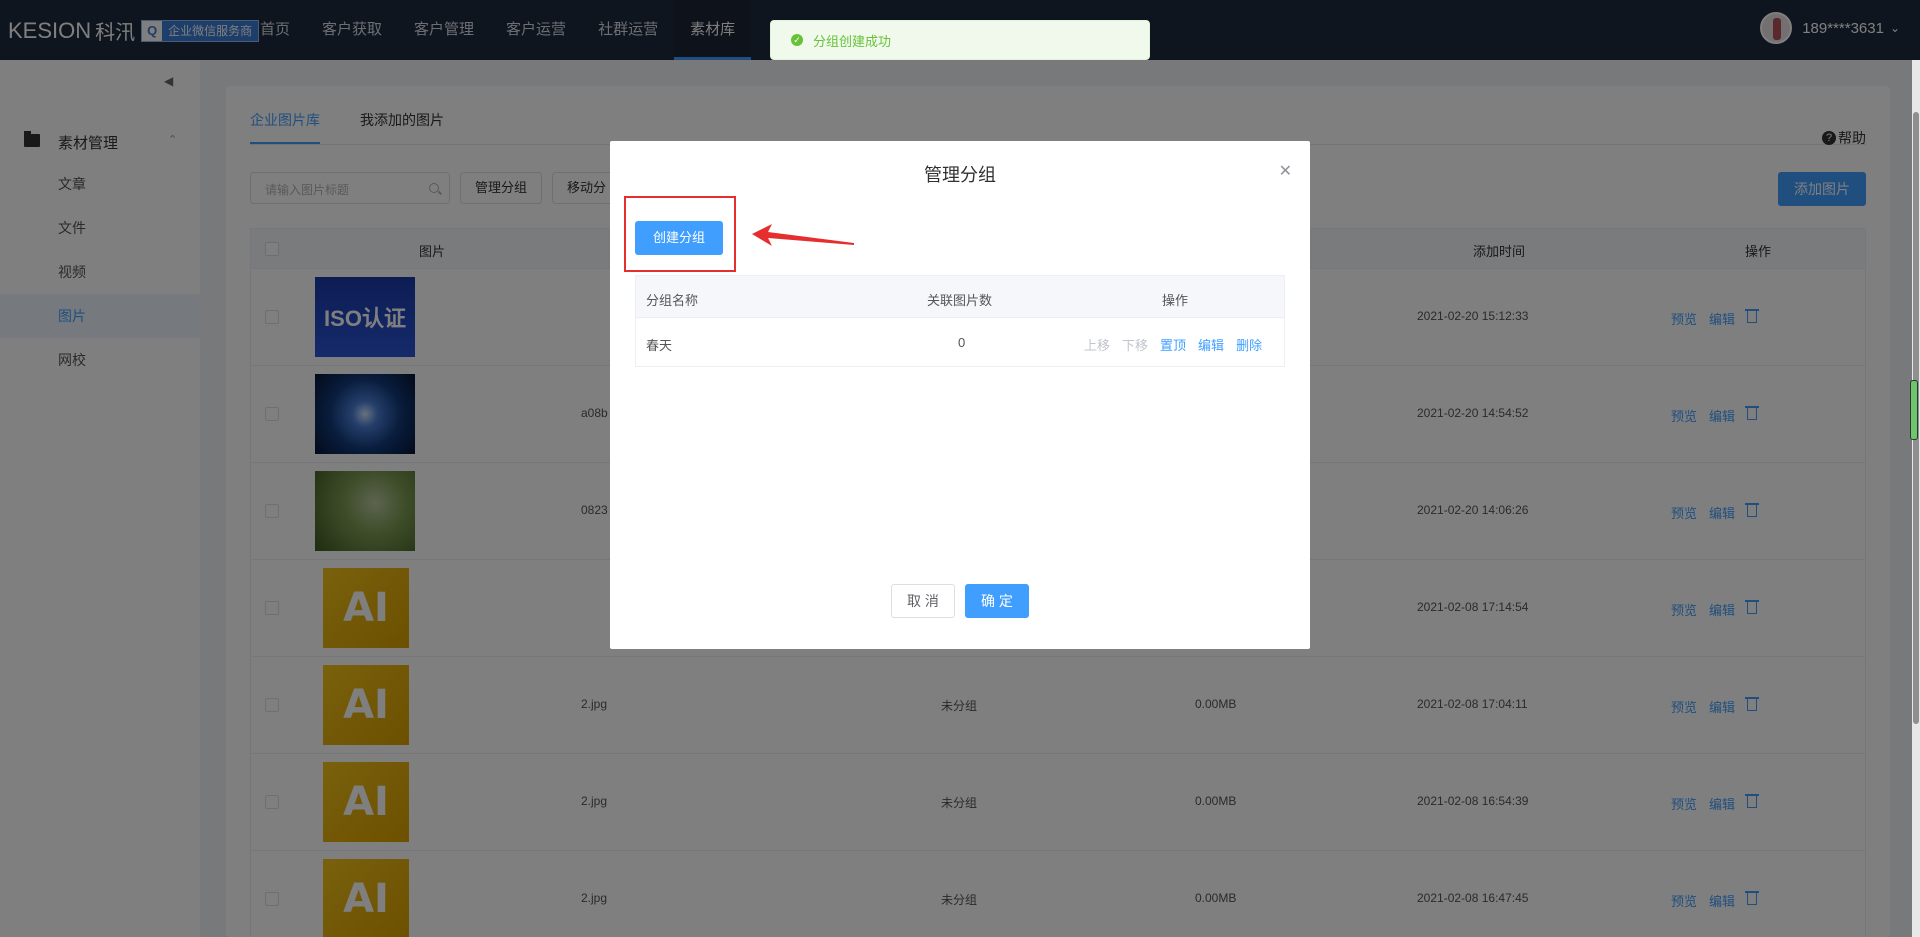 Image resolution: width=1920 pixels, height=937 pixels. Describe the element at coordinates (797, 40) in the screenshot. I see `check-circle-icon: ✓` at that location.